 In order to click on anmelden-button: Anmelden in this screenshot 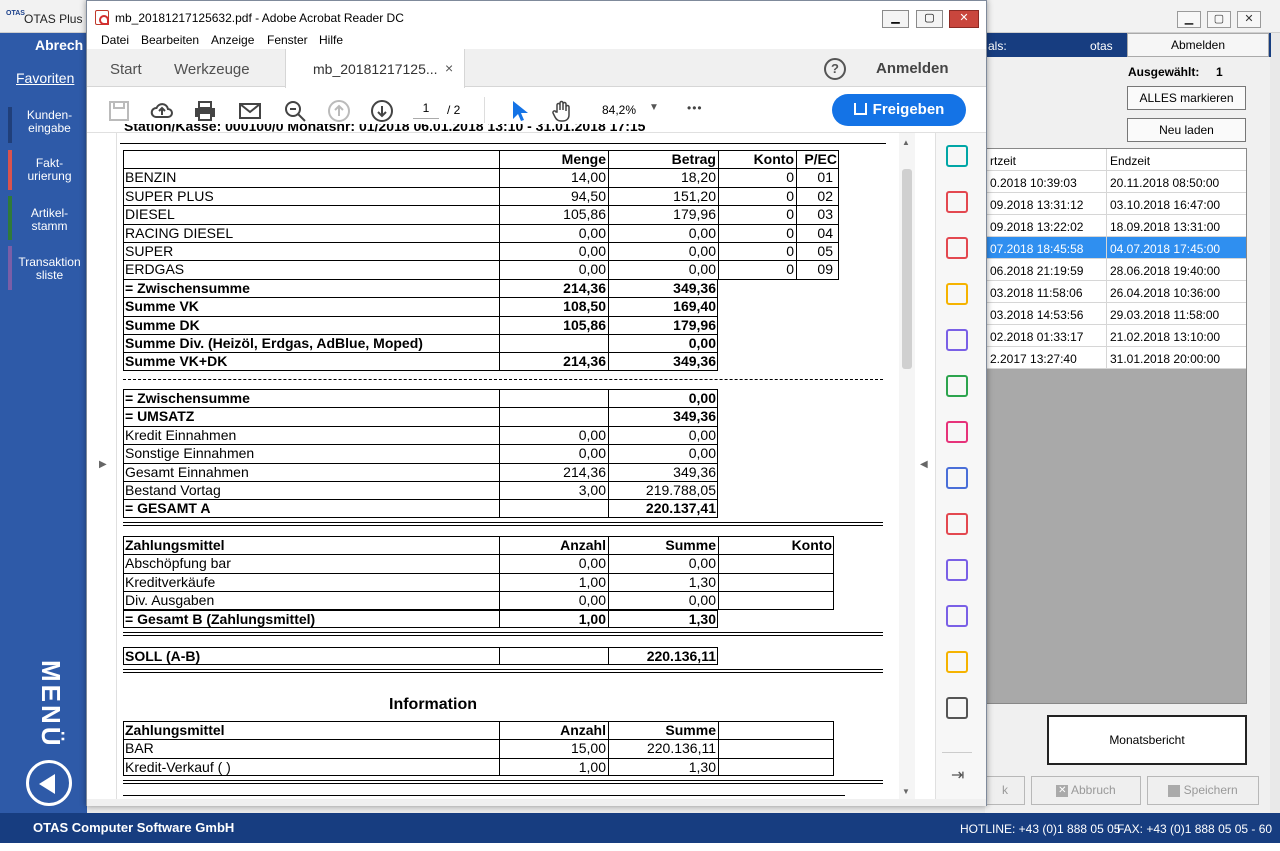, I will do `click(912, 68)`.